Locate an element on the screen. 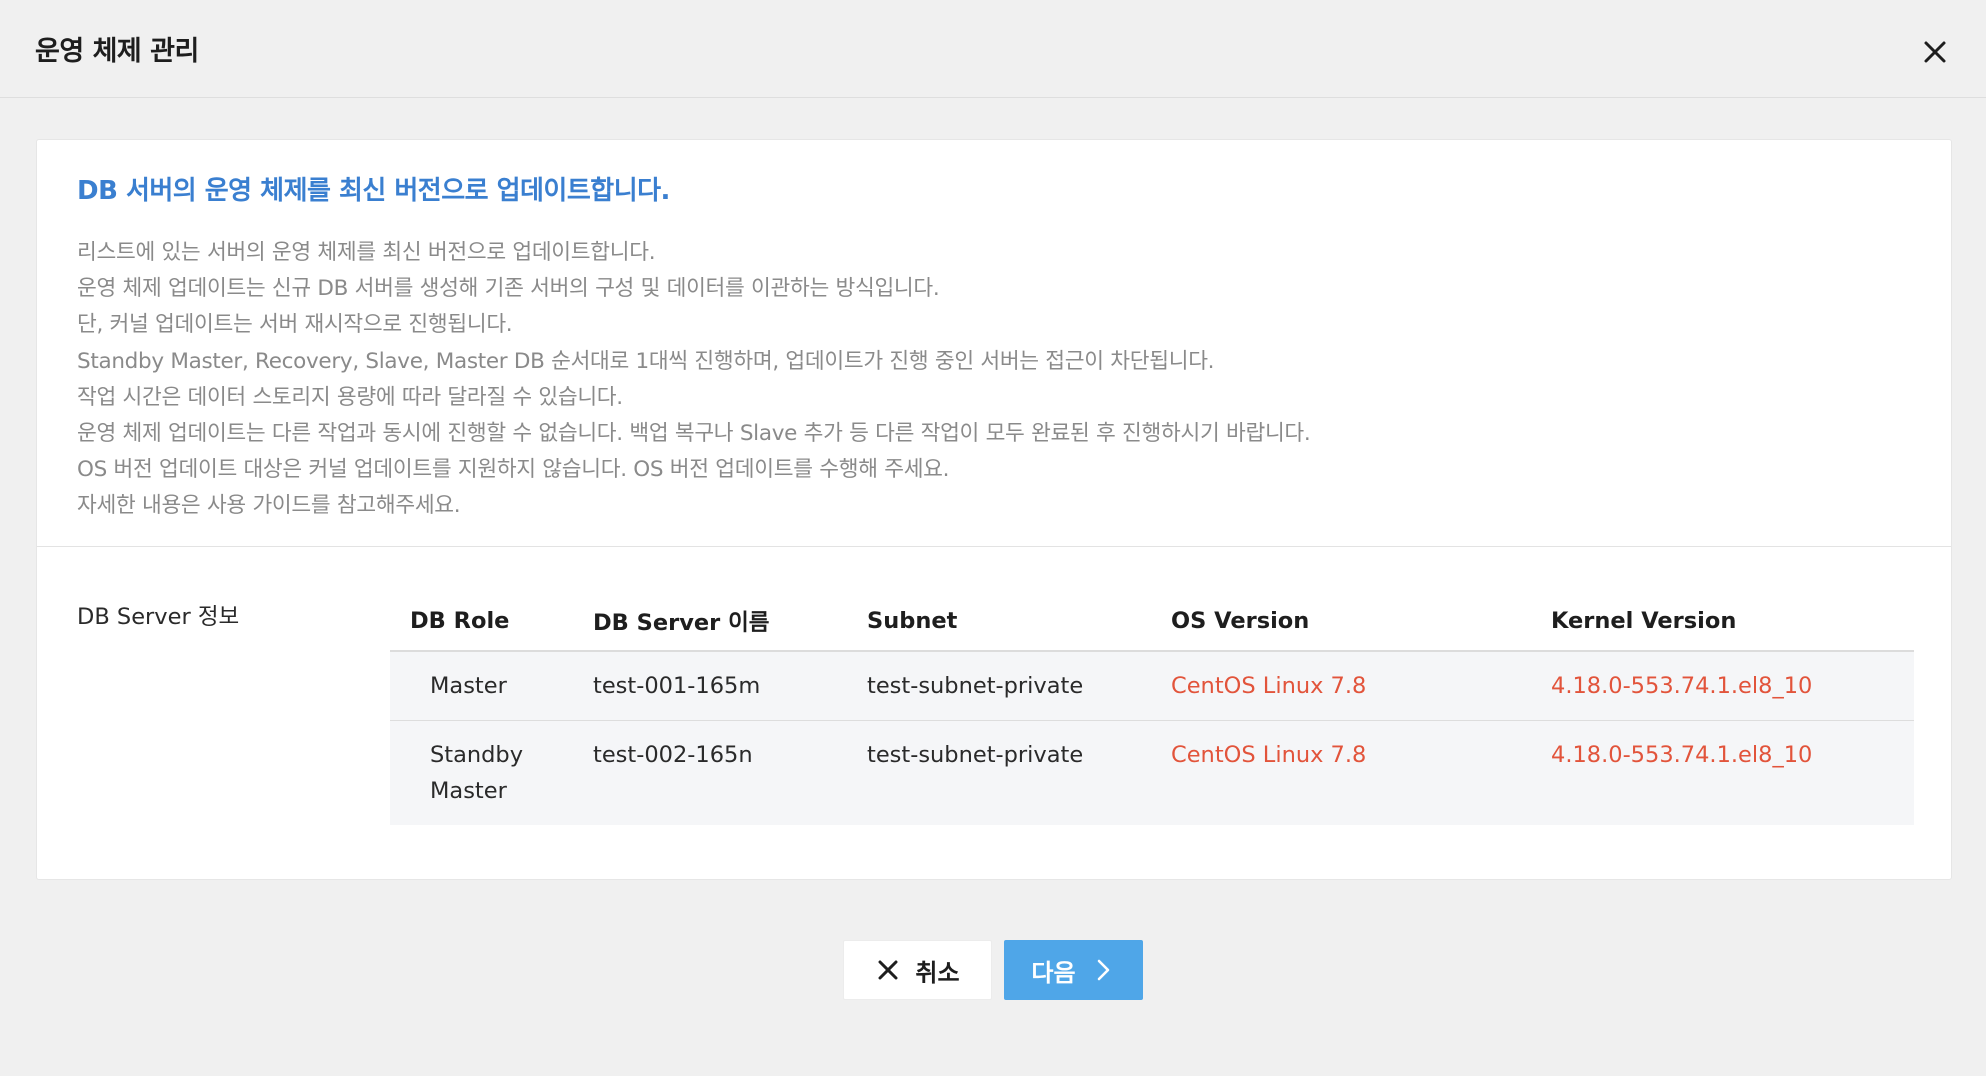  dialog-title: 운영 체제 관리 is located at coordinates (117, 51).